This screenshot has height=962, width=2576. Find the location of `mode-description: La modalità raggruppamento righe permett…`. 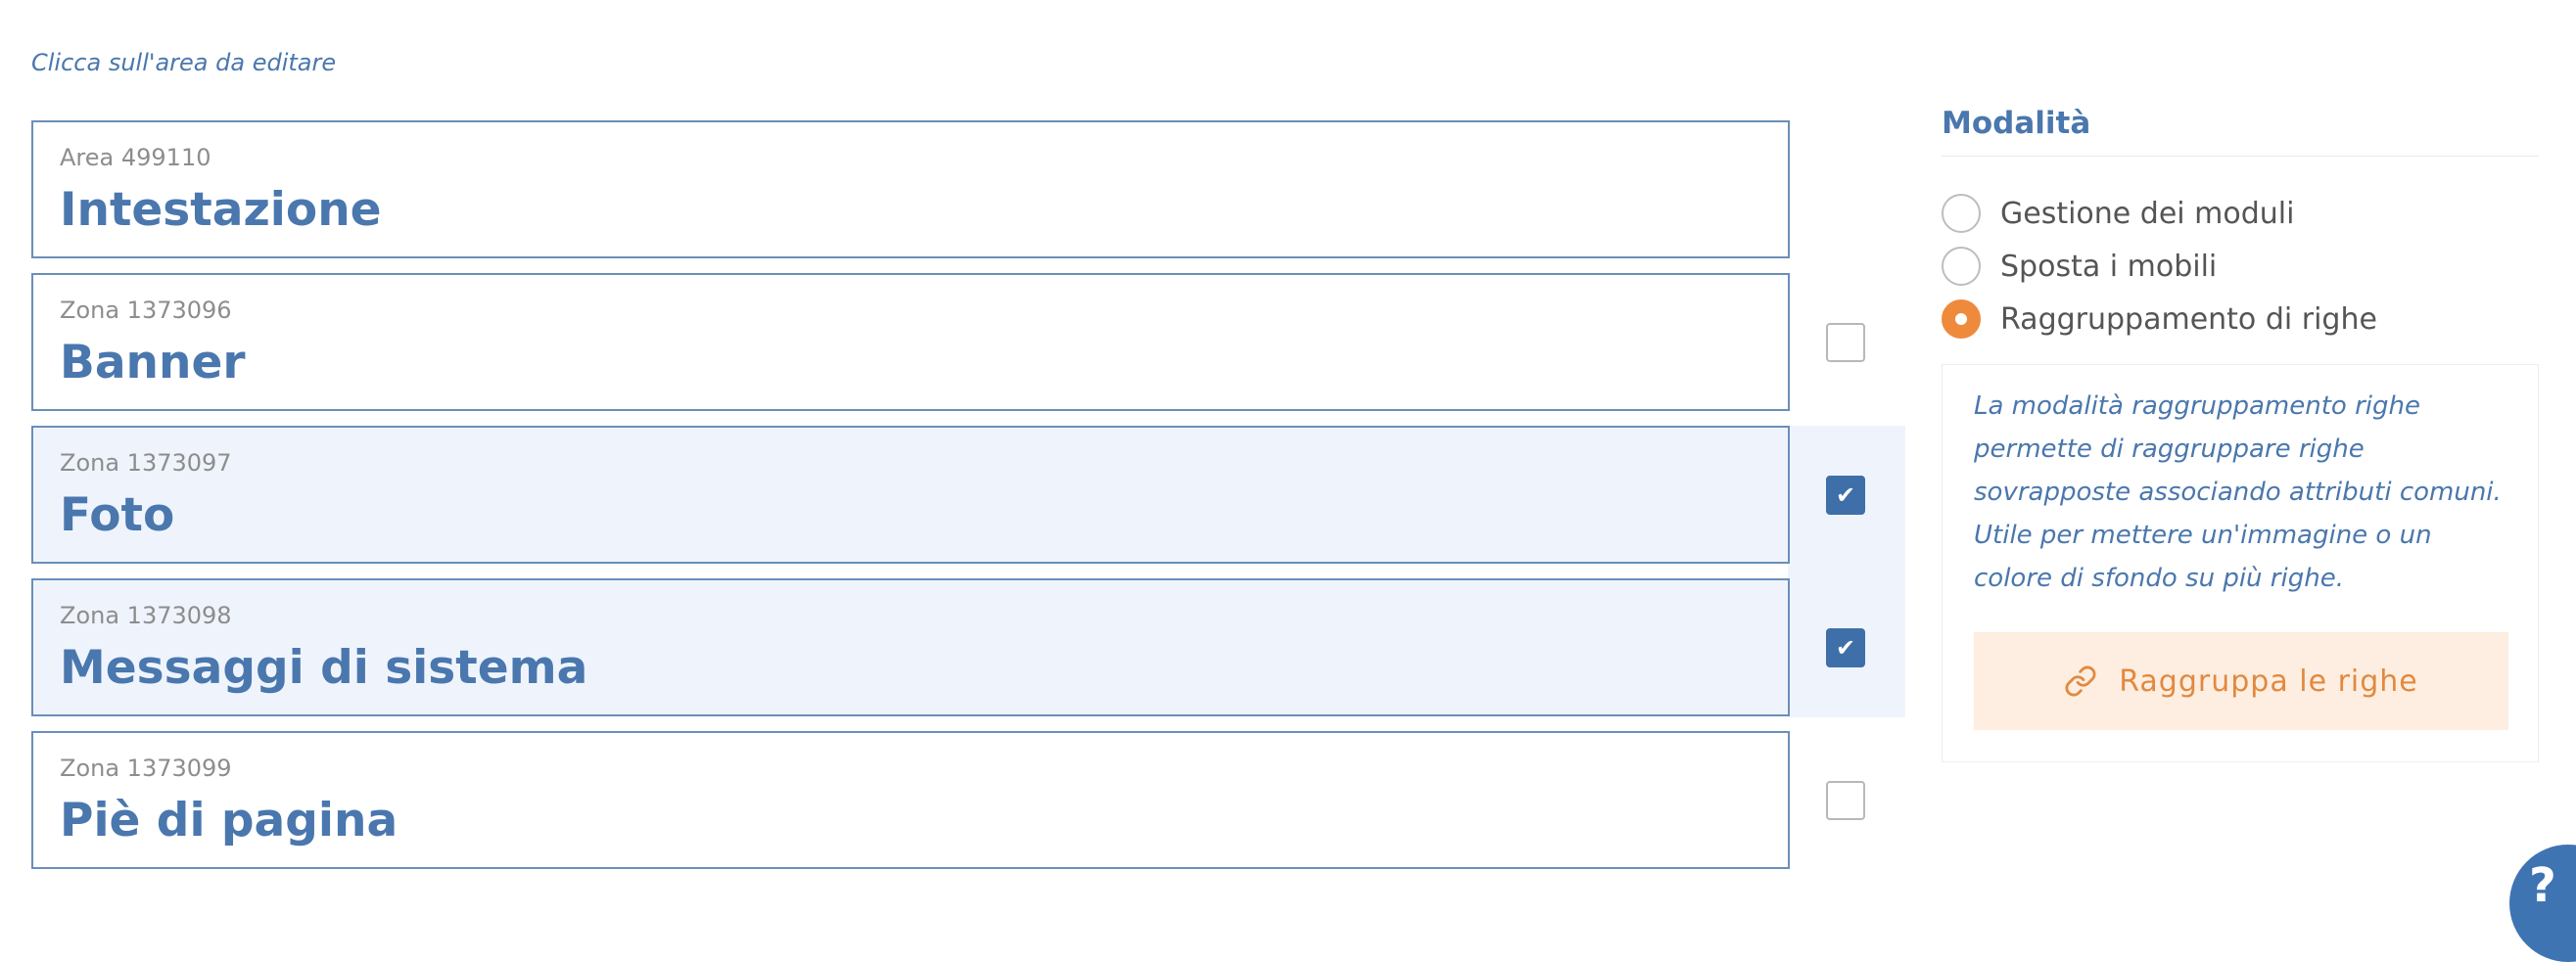

mode-description: La modalità raggruppamento righe permett… is located at coordinates (2238, 492).